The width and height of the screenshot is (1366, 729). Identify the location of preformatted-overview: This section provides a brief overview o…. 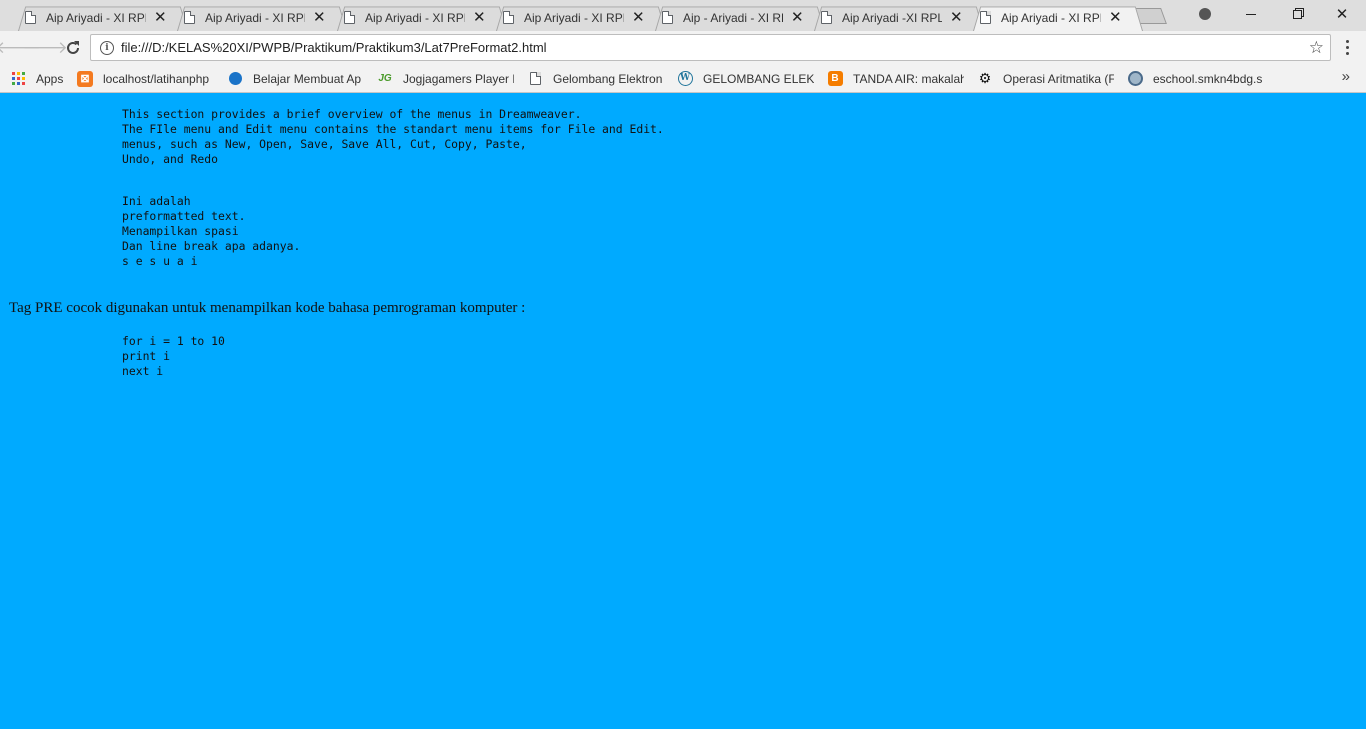
(393, 136).